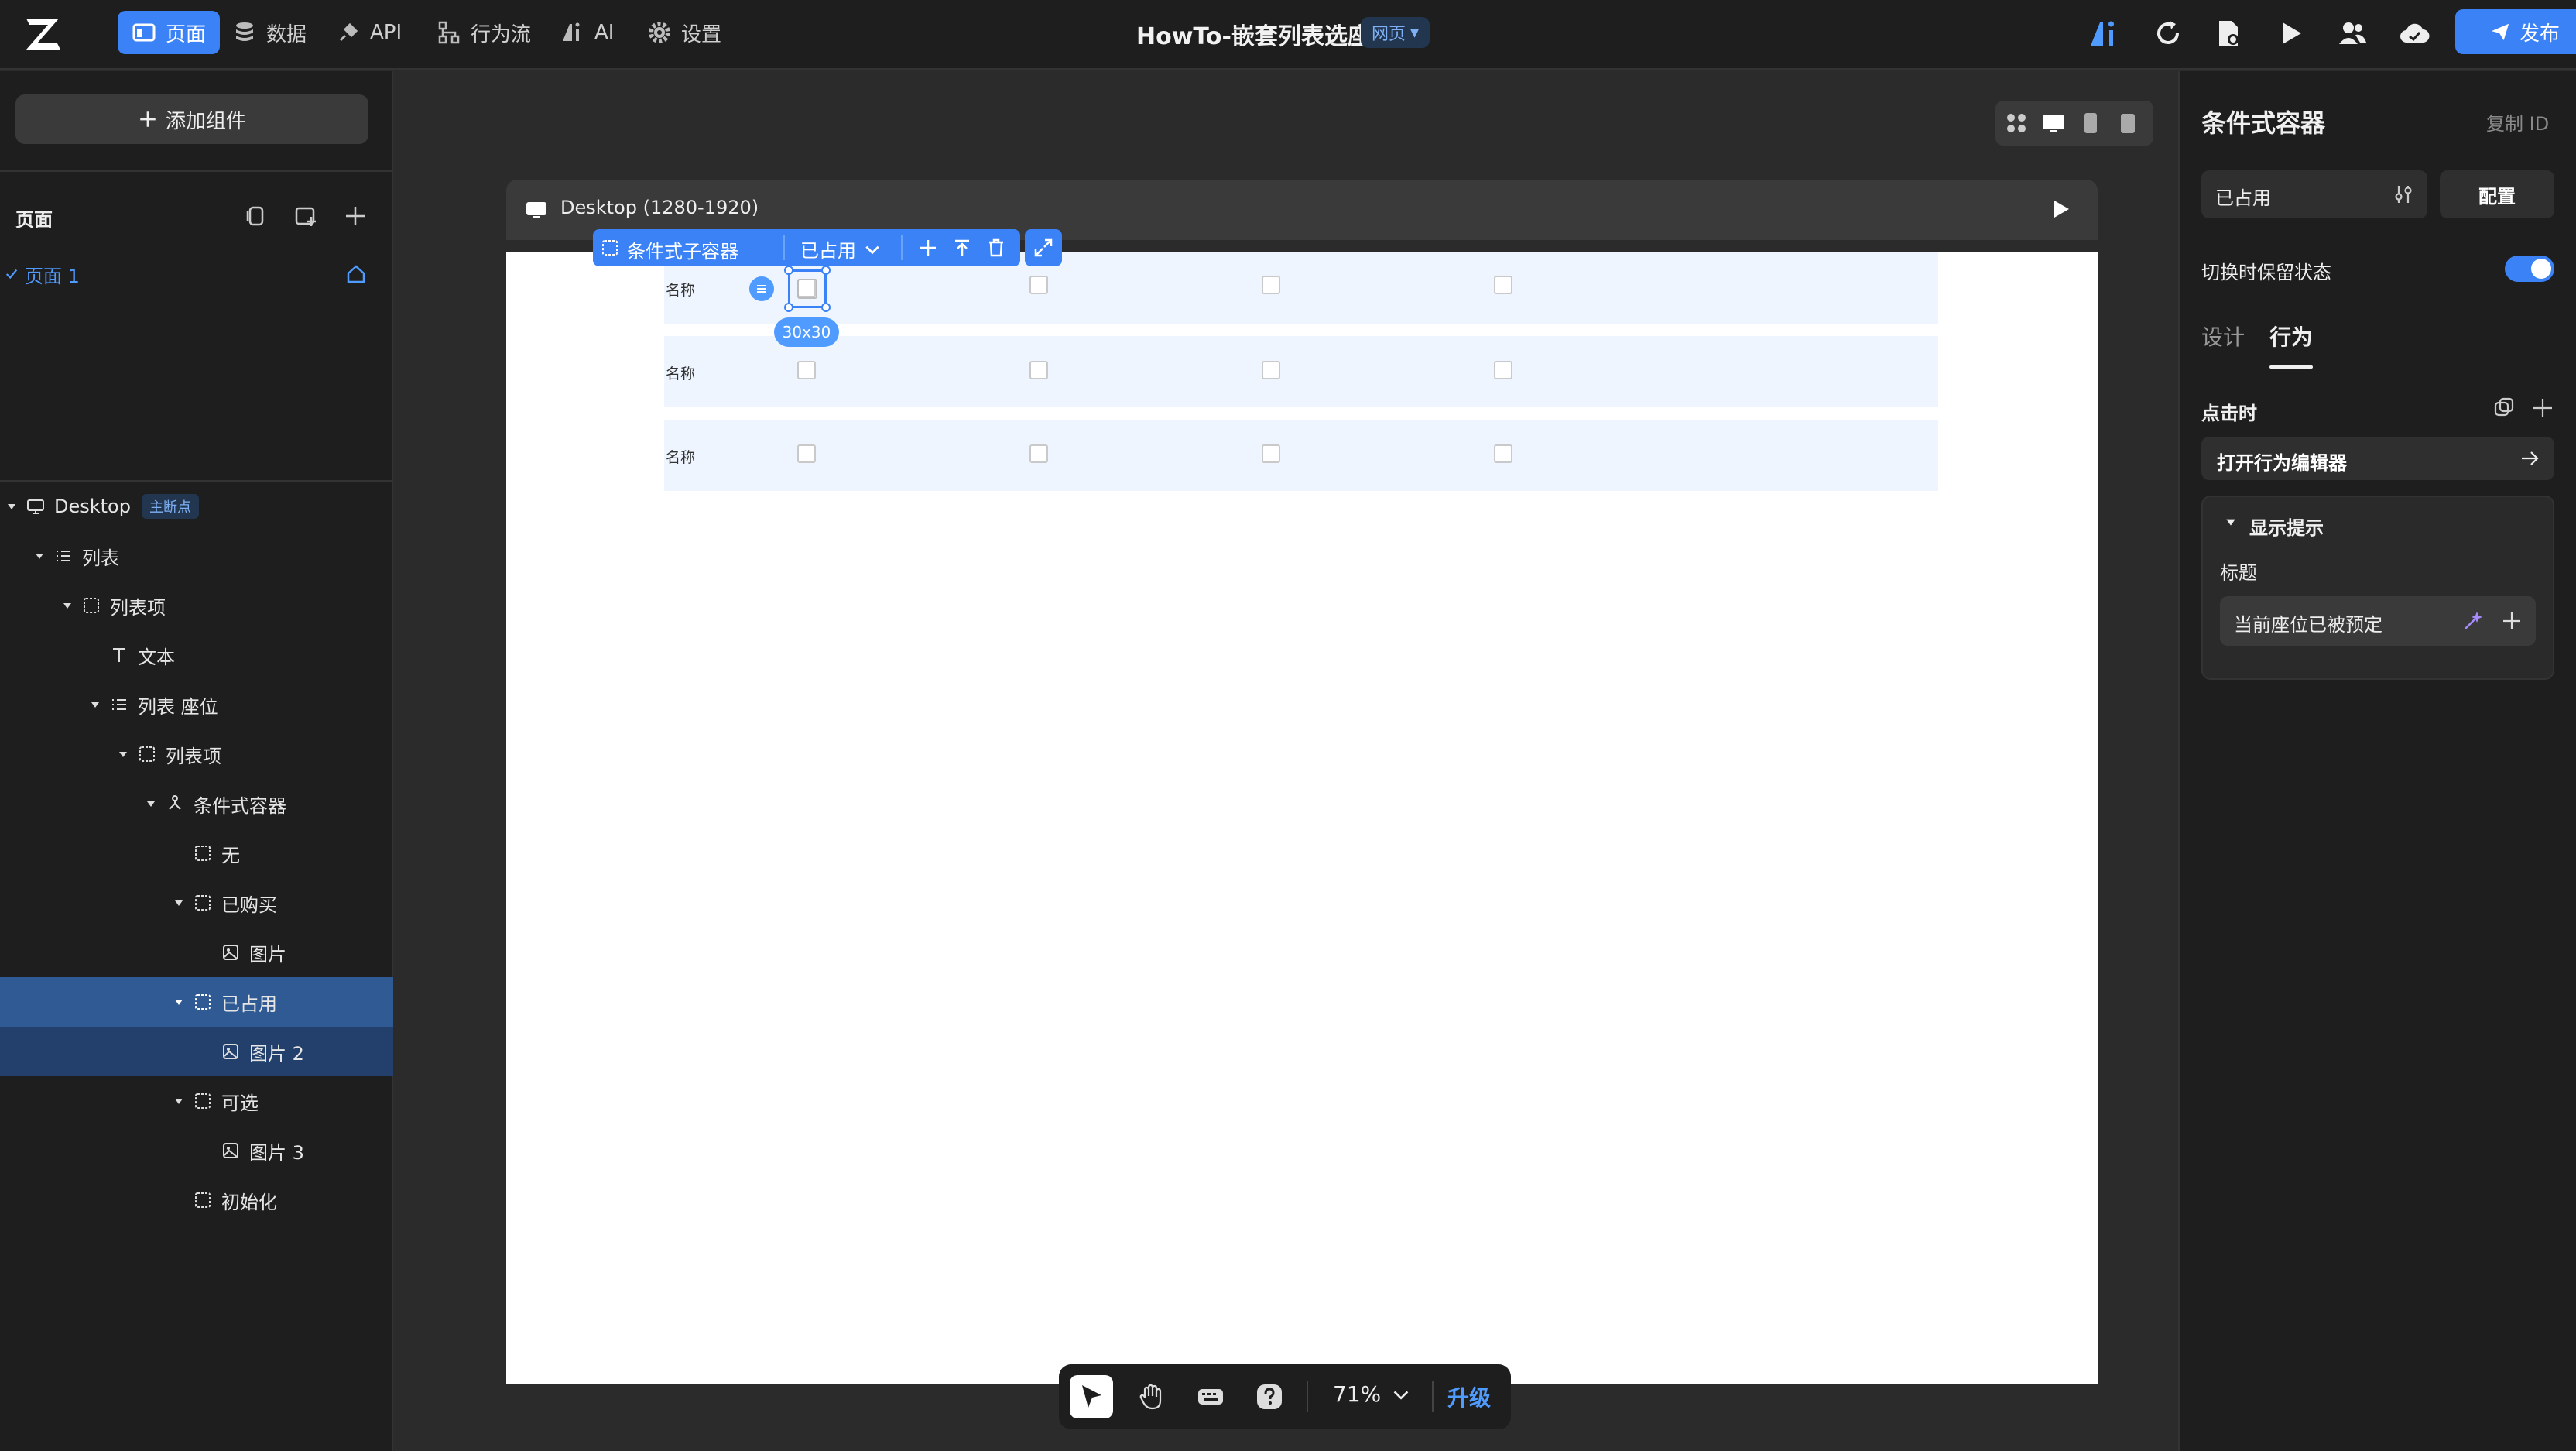 Image resolution: width=2576 pixels, height=1451 pixels. Describe the element at coordinates (369, 33) in the screenshot. I see `nav-api: API` at that location.